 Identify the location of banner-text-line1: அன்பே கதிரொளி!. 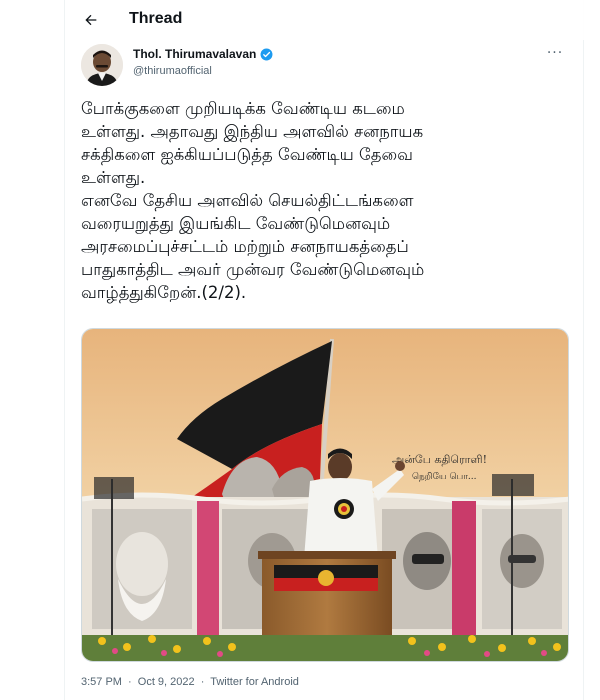
(439, 459).